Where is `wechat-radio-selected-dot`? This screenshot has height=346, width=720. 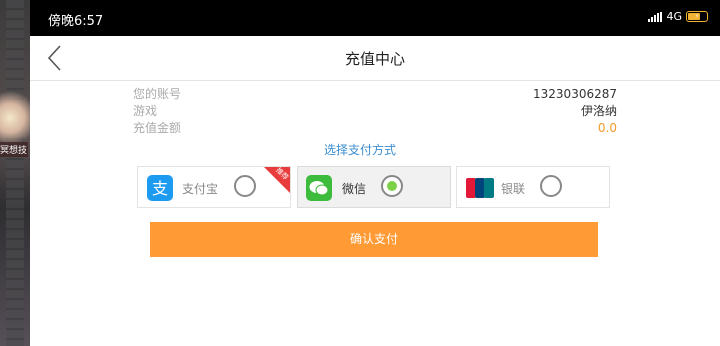
wechat-radio-selected-dot is located at coordinates (392, 186).